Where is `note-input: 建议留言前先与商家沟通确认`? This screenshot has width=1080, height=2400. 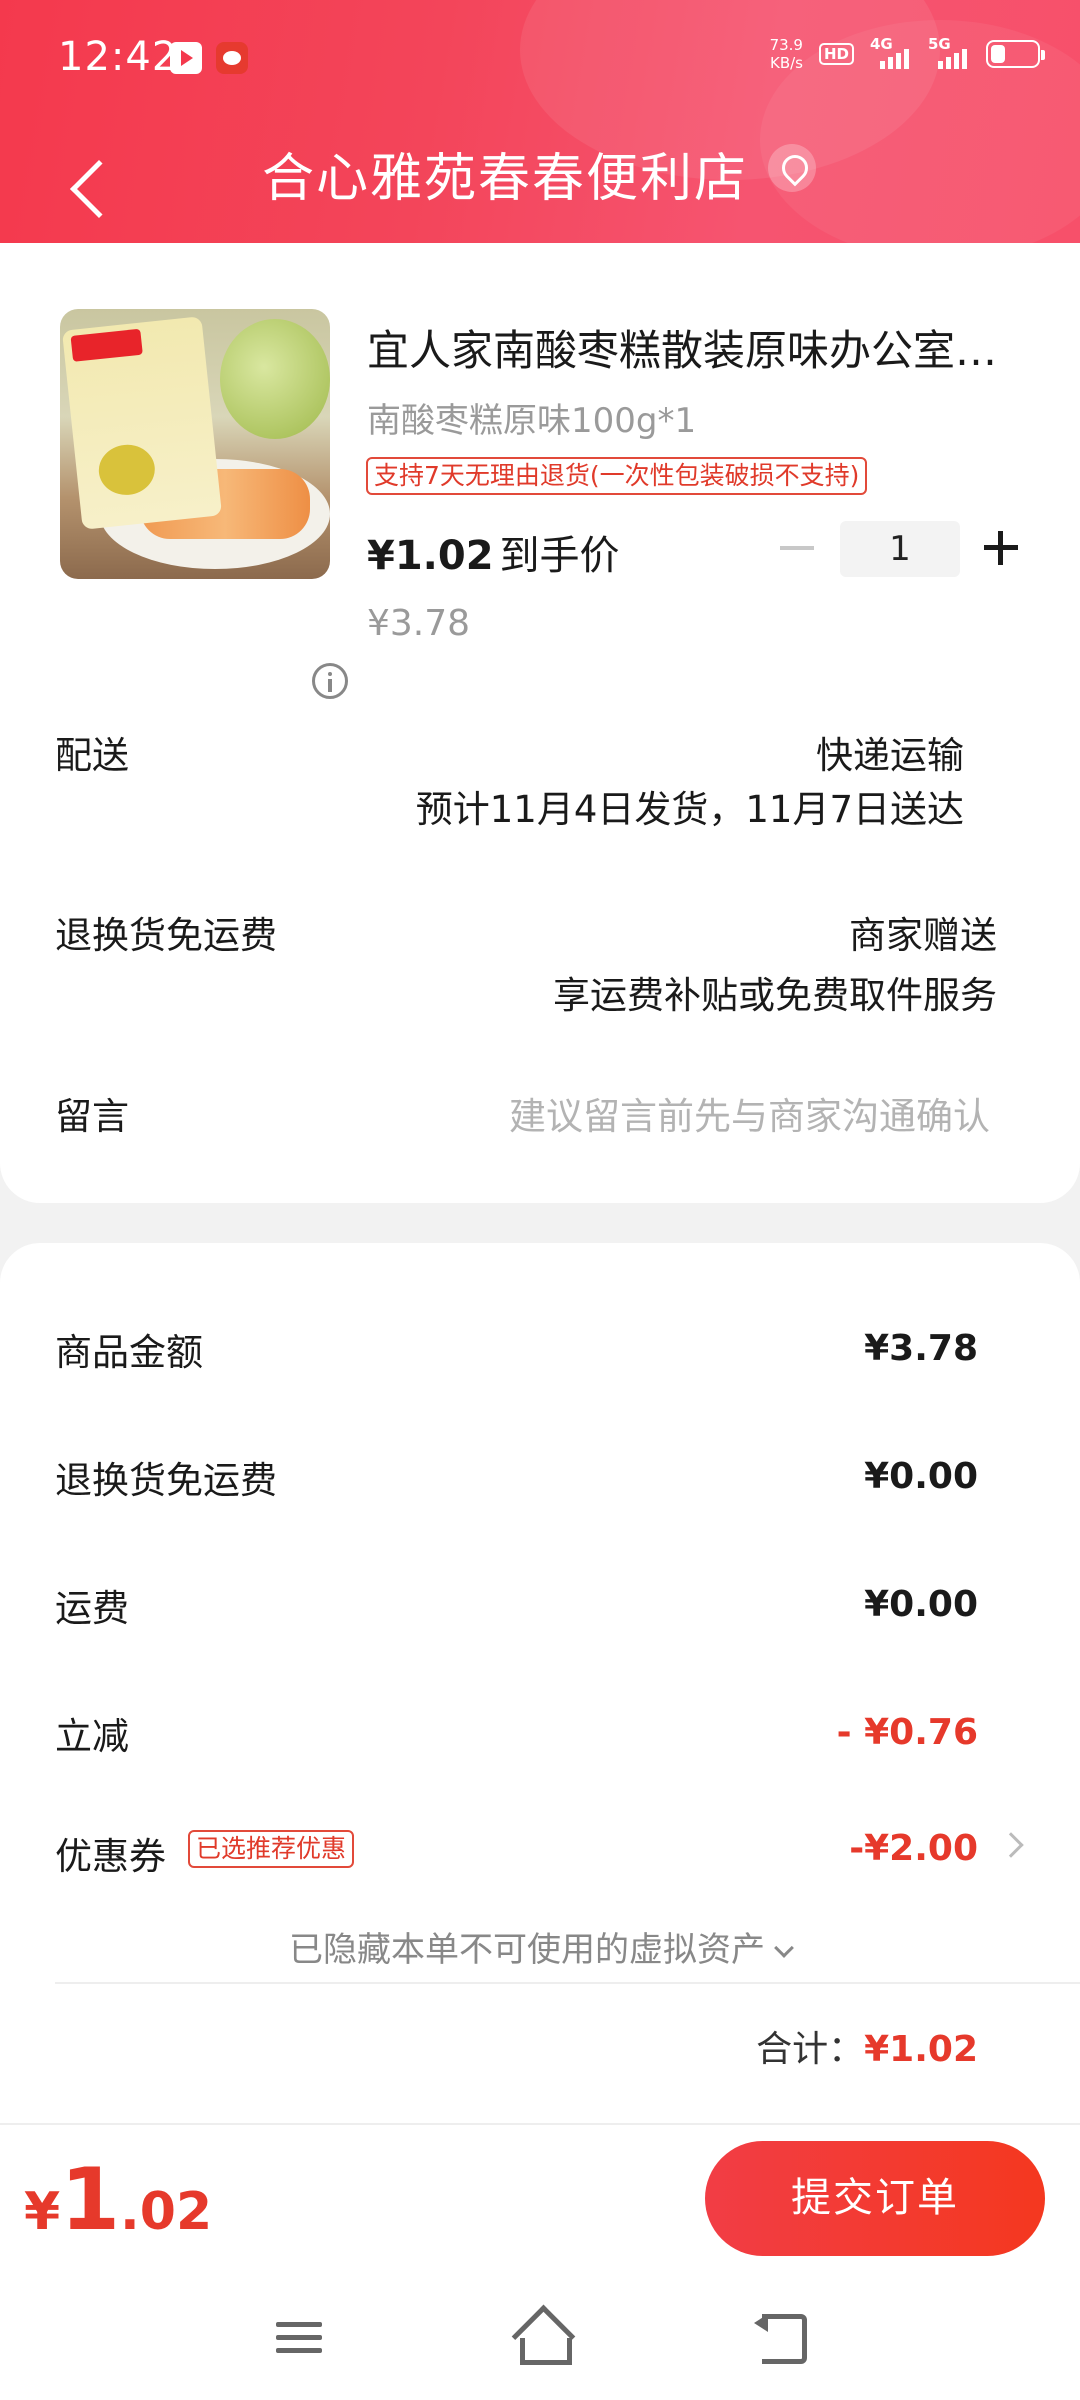 note-input: 建议留言前先与商家沟通确认 is located at coordinates (749, 1113).